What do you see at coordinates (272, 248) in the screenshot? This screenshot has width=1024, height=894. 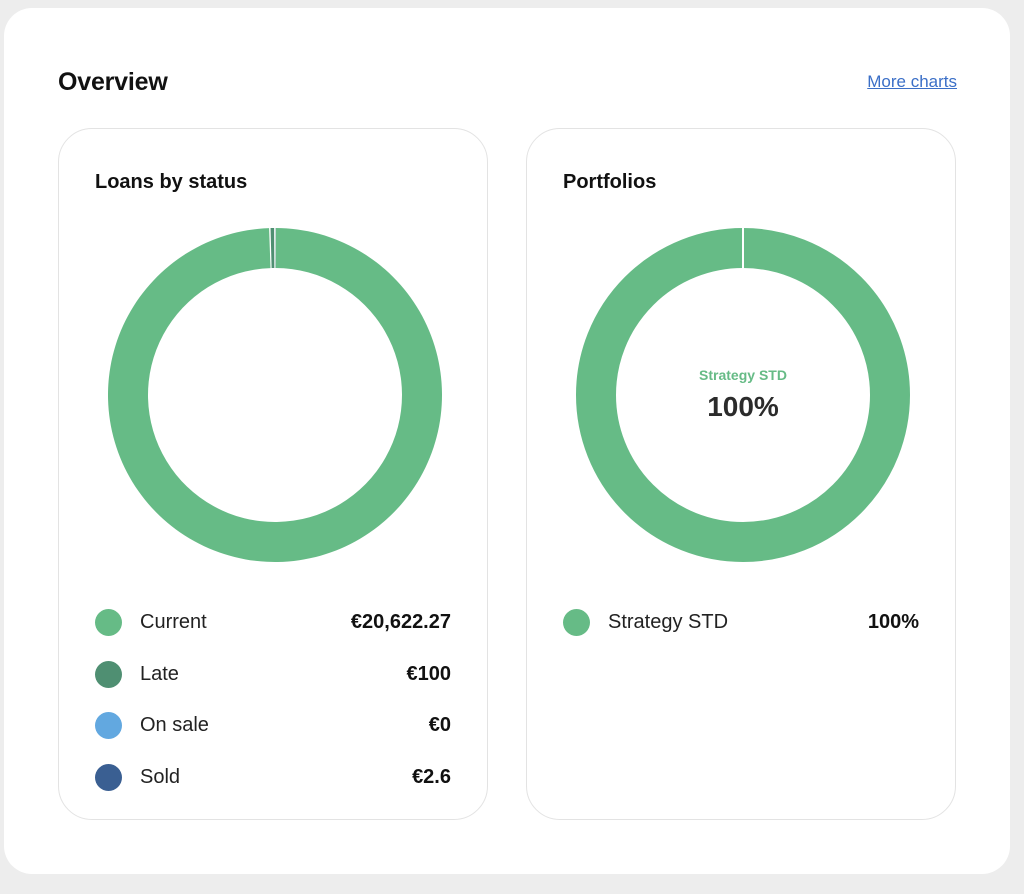 I see `loans-slice-late` at bounding box center [272, 248].